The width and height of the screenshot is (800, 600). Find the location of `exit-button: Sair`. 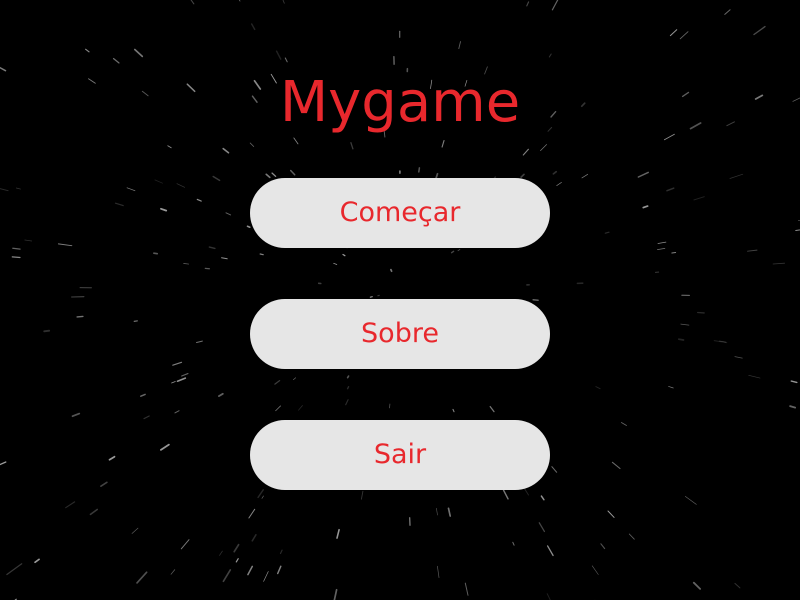

exit-button: Sair is located at coordinates (400, 455).